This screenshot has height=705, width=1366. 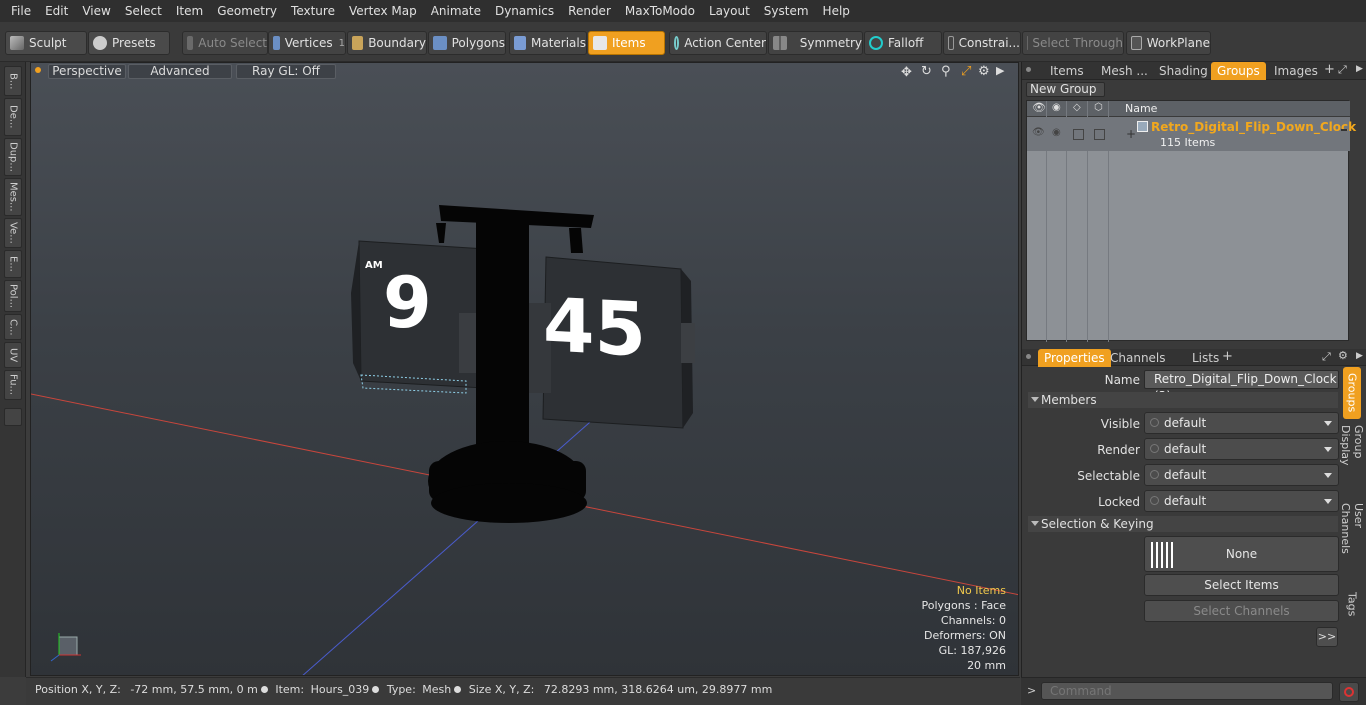 What do you see at coordinates (1185, 449) in the screenshot?
I see `render-value: default` at bounding box center [1185, 449].